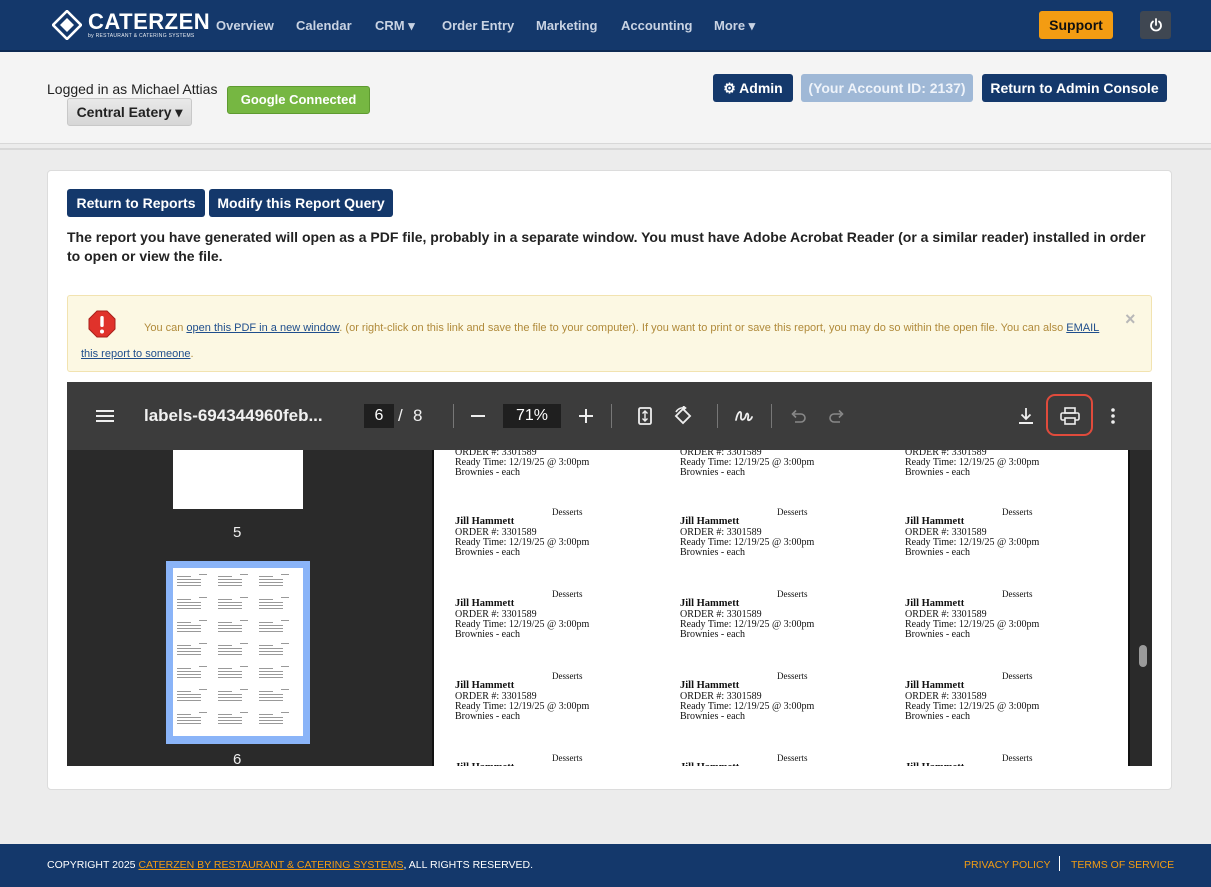  I want to click on modify-report-query-button: Modify this Report Query, so click(301, 203).